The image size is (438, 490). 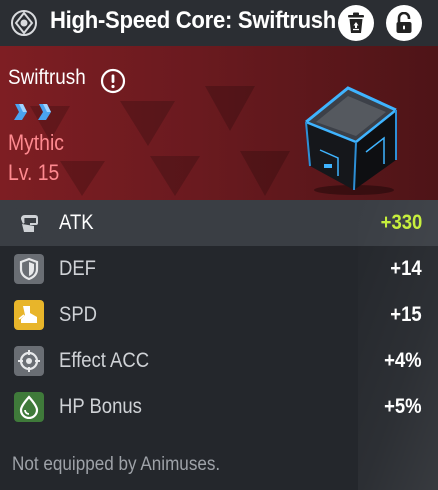 What do you see at coordinates (219, 361) in the screenshot?
I see `stat-row-effect-acc: Effect ACC +4%` at bounding box center [219, 361].